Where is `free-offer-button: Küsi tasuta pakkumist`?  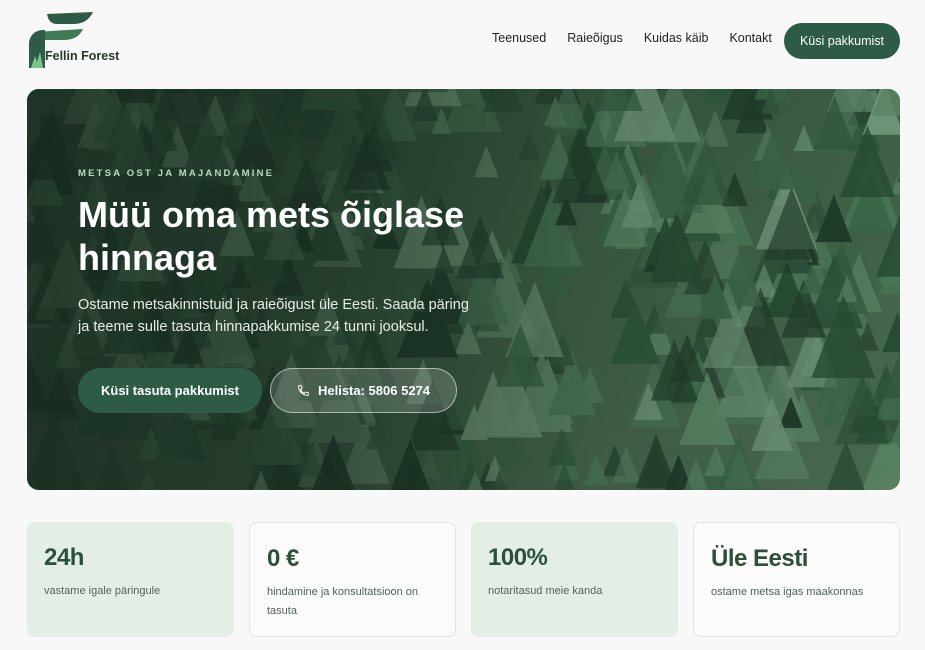
free-offer-button: Küsi tasuta pakkumist is located at coordinates (170, 390).